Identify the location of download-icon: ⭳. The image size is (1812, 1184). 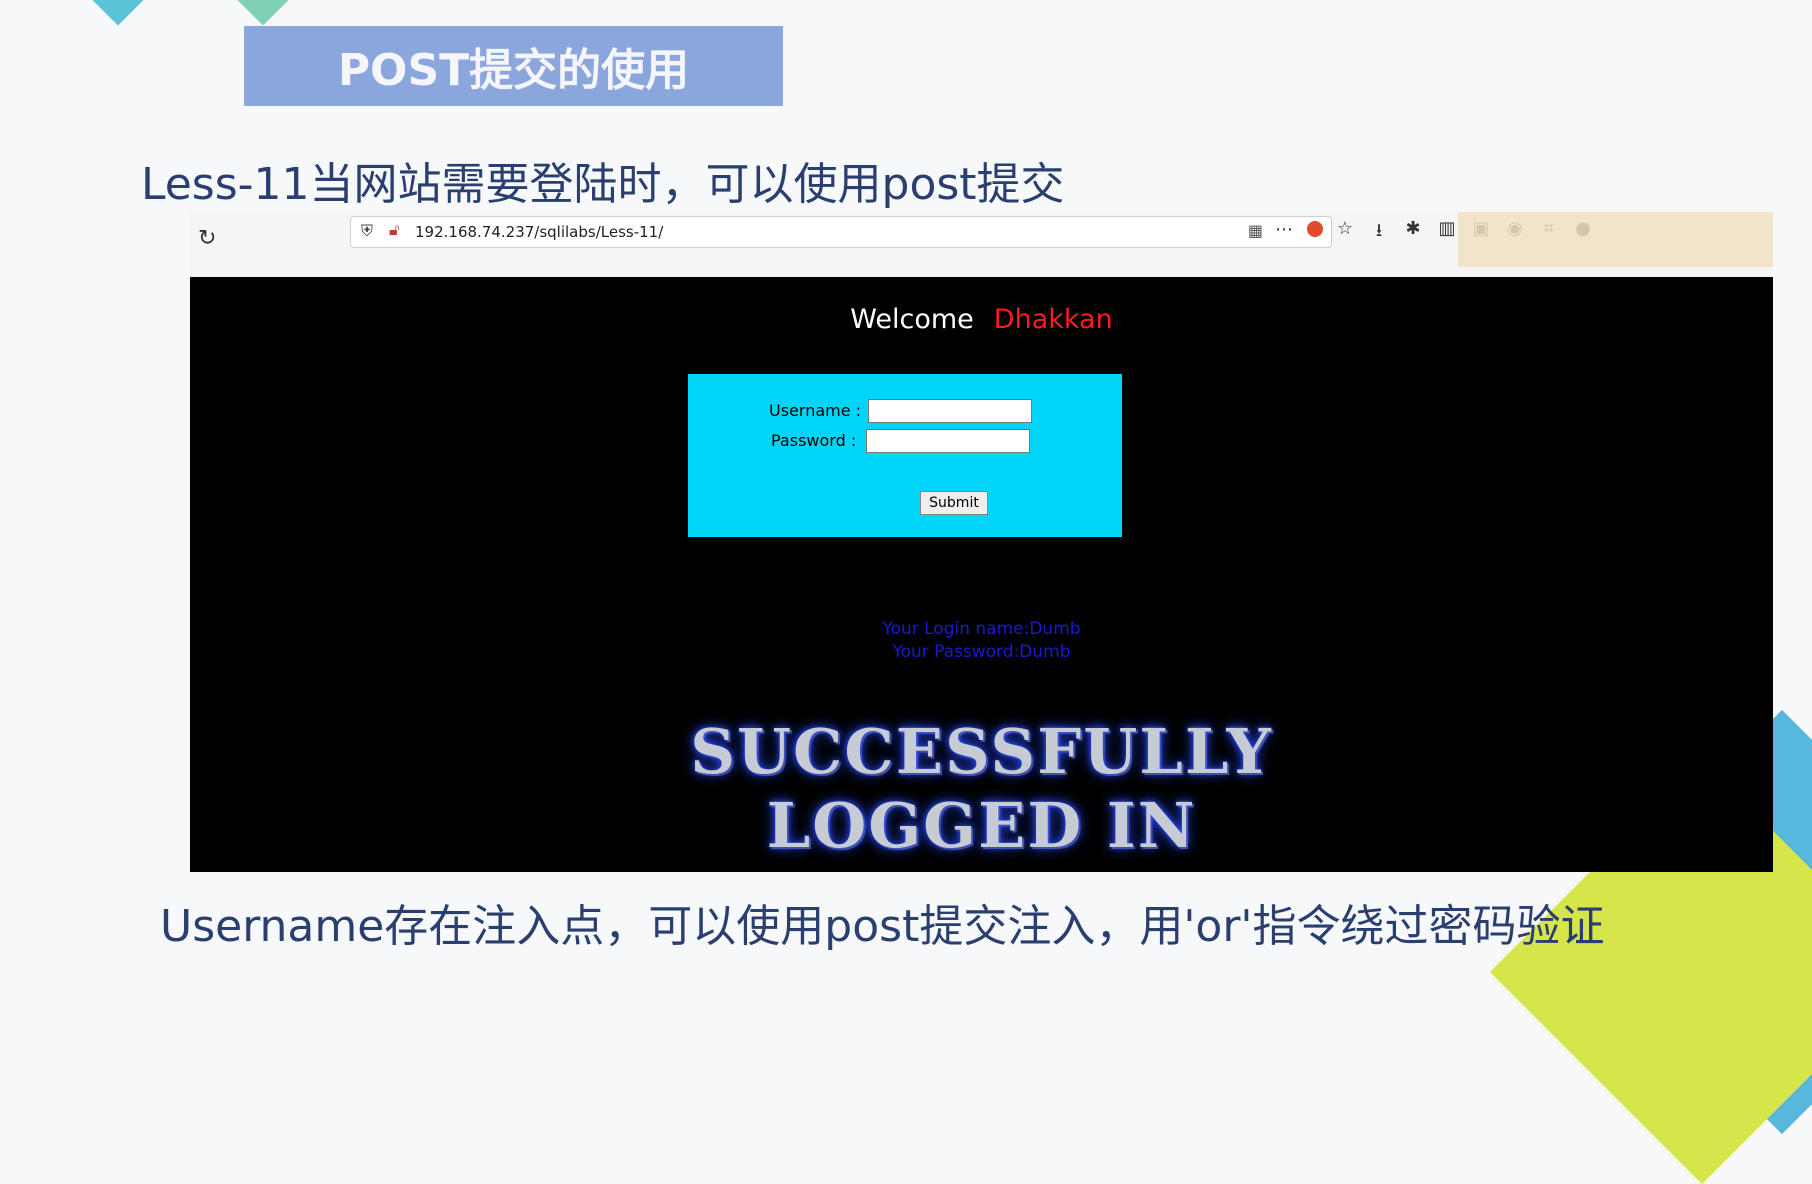
(1379, 233).